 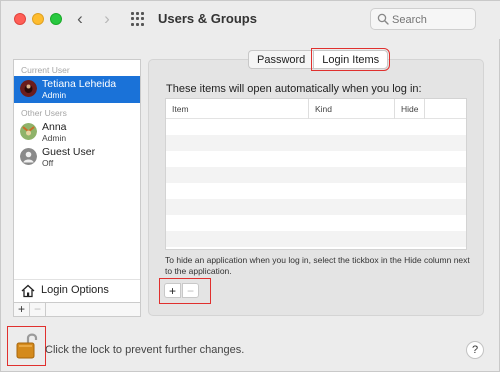 What do you see at coordinates (38, 309) in the screenshot?
I see `remove-user-button: −` at bounding box center [38, 309].